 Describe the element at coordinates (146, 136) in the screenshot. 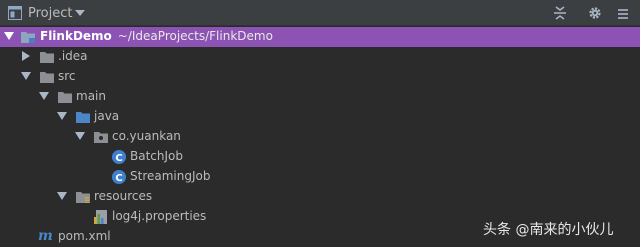

I see `tree-label: co.yuankan` at that location.